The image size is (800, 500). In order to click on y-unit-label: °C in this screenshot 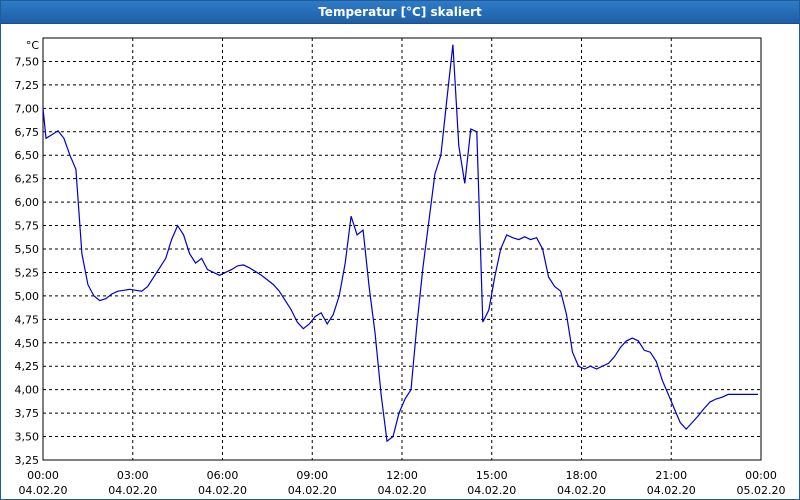, I will do `click(33, 45)`.